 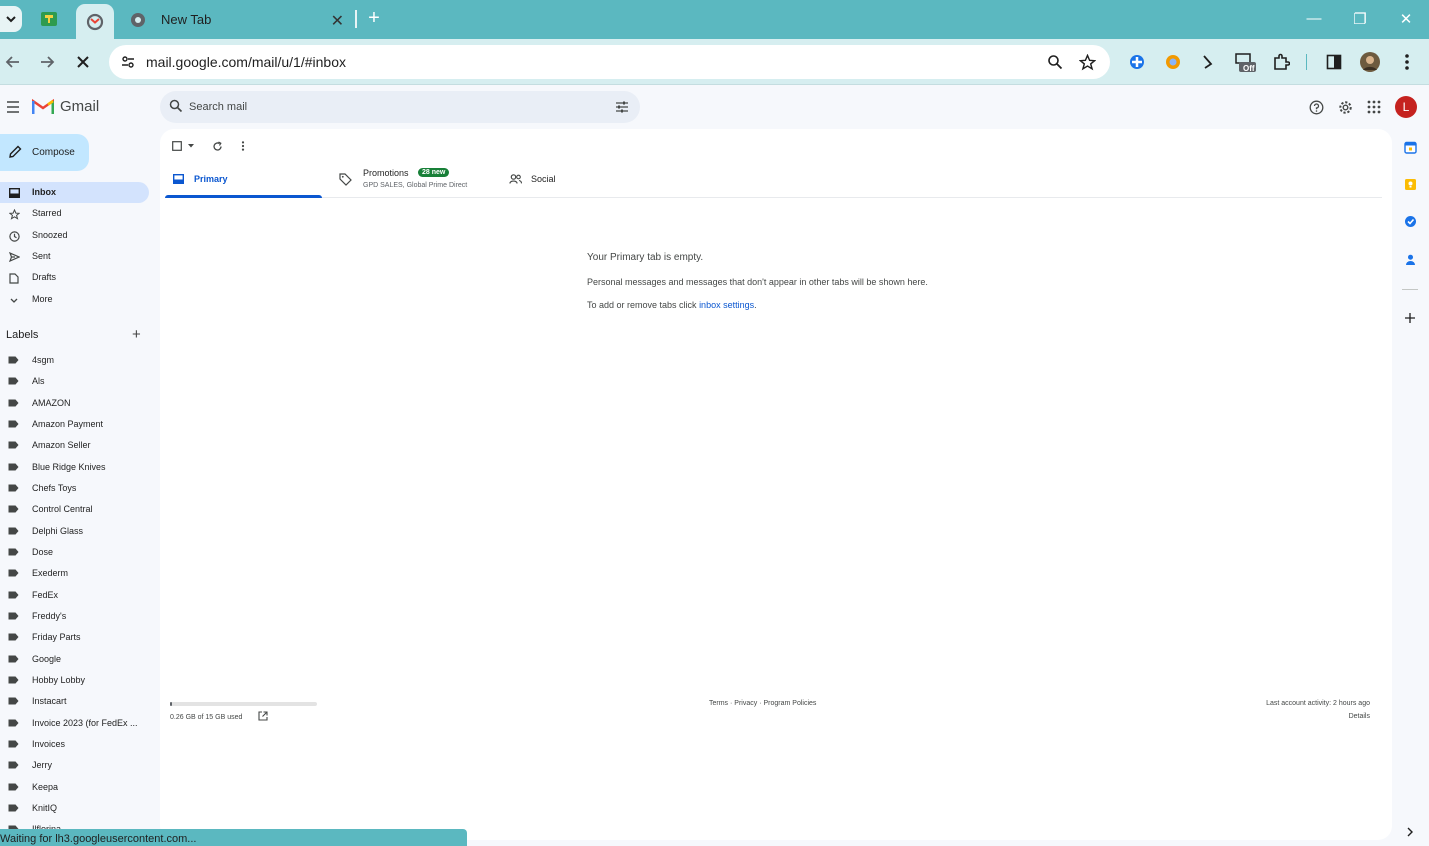 I want to click on extension-off-icon: Off, so click(x=1245, y=62).